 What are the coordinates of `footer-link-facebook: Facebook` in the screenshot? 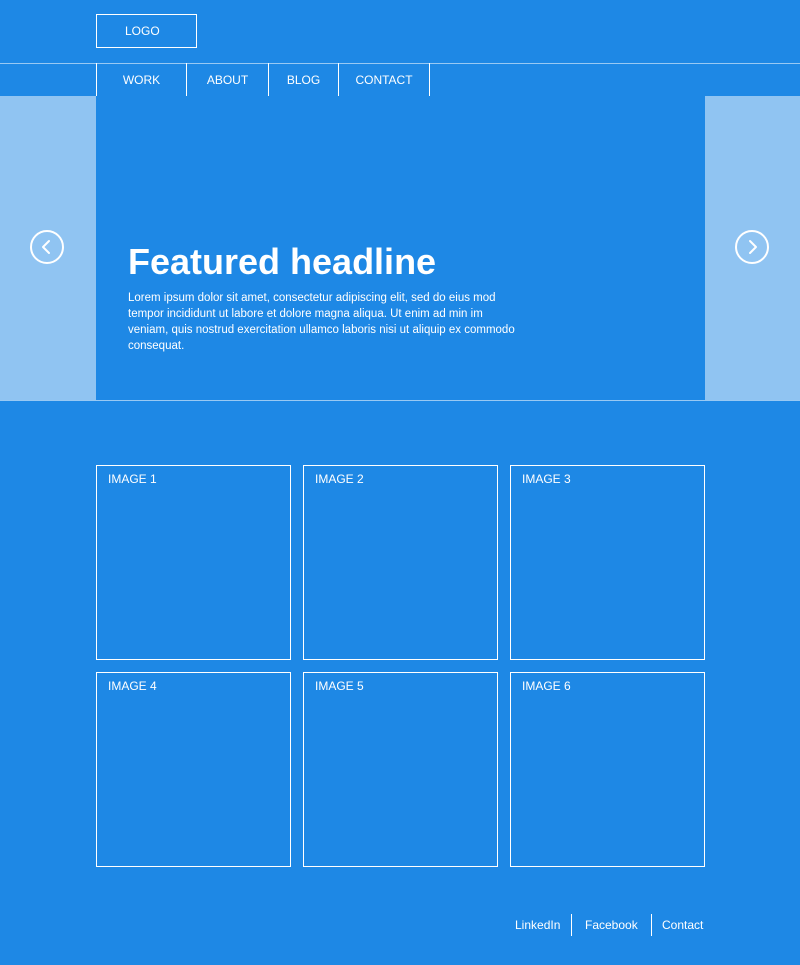 It's located at (611, 925).